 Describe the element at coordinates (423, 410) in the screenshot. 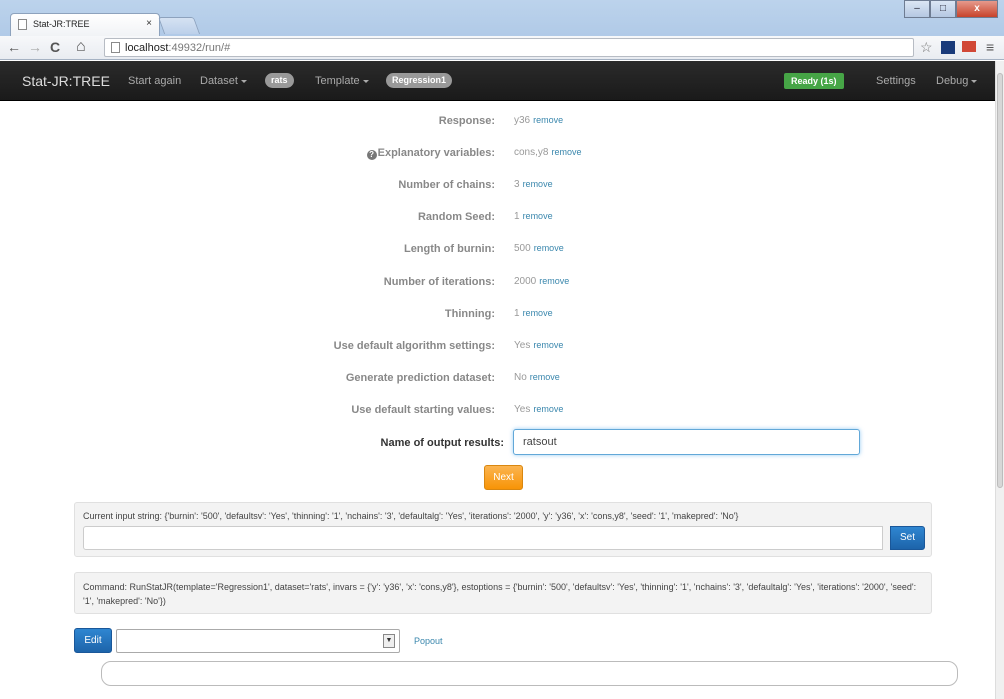

I see `field-label: Use default starting values:` at that location.